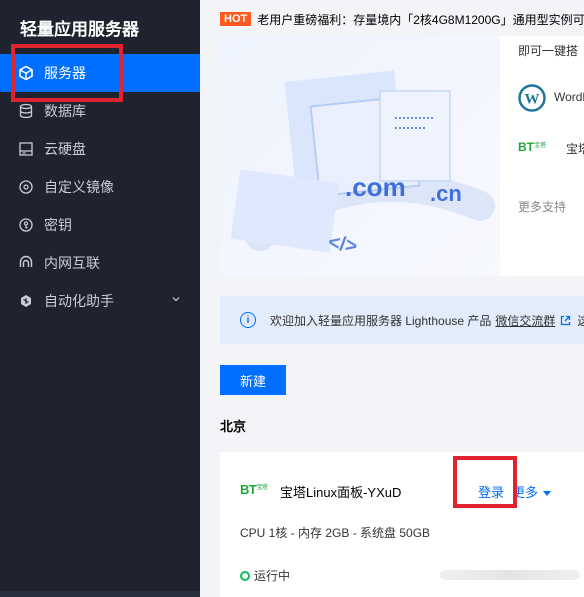 Image resolution: width=584 pixels, height=597 pixels. I want to click on link-icon, so click(26, 263).